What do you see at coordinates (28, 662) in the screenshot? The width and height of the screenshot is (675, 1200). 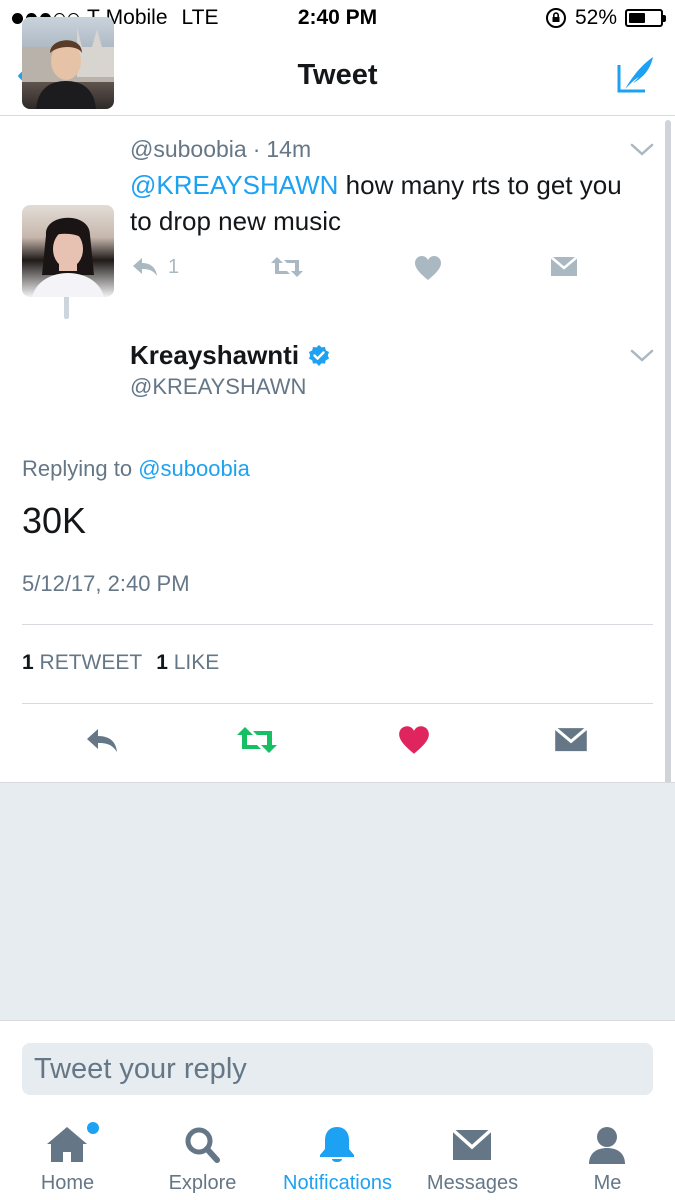 I see `retweet-count: 1` at bounding box center [28, 662].